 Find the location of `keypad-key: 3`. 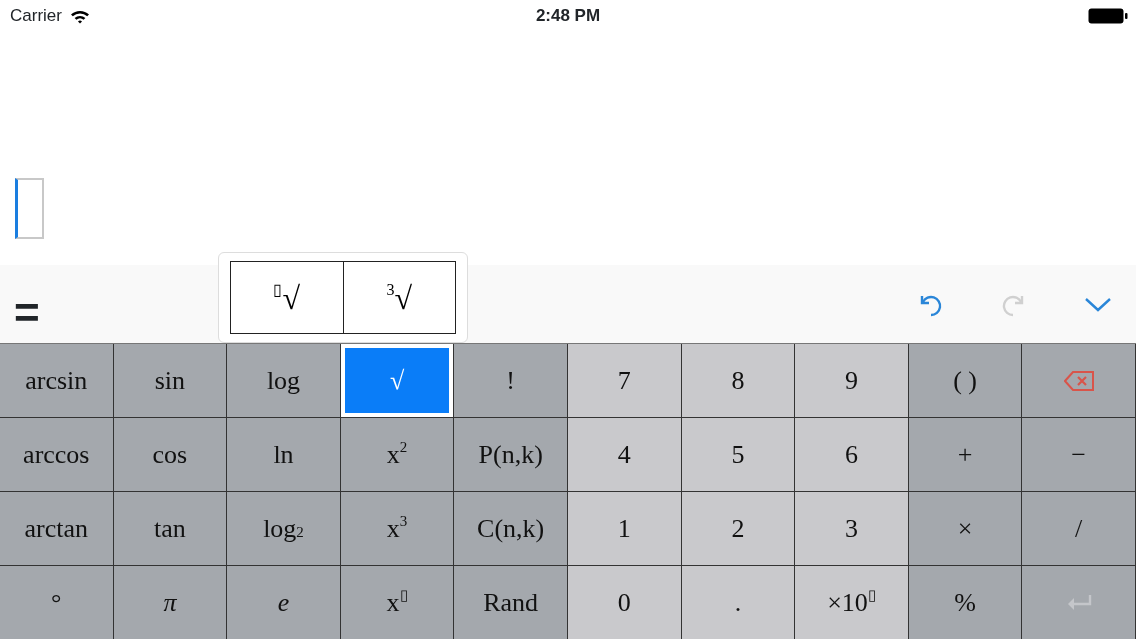

keypad-key: 3 is located at coordinates (852, 529).